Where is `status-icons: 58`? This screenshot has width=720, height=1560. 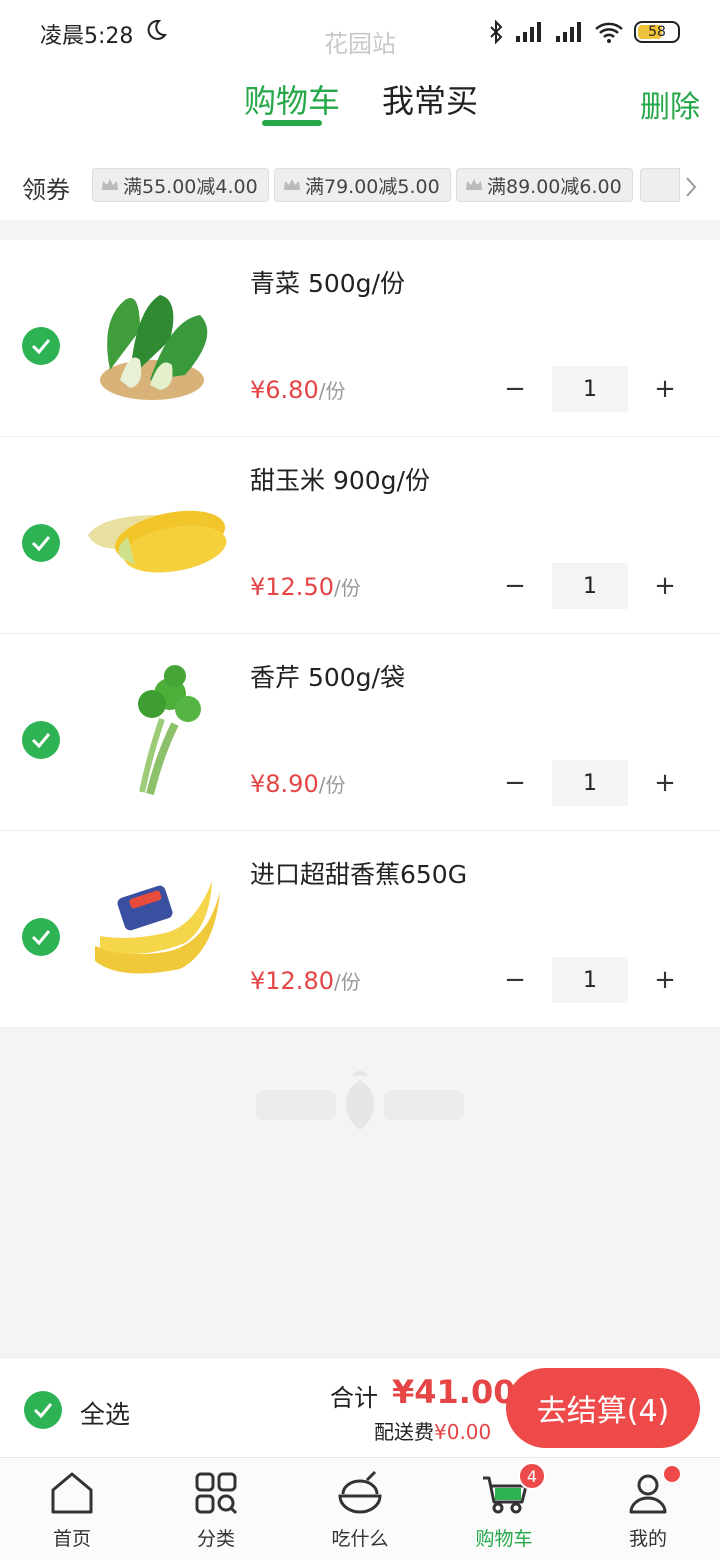
status-icons: 58 is located at coordinates (584, 32).